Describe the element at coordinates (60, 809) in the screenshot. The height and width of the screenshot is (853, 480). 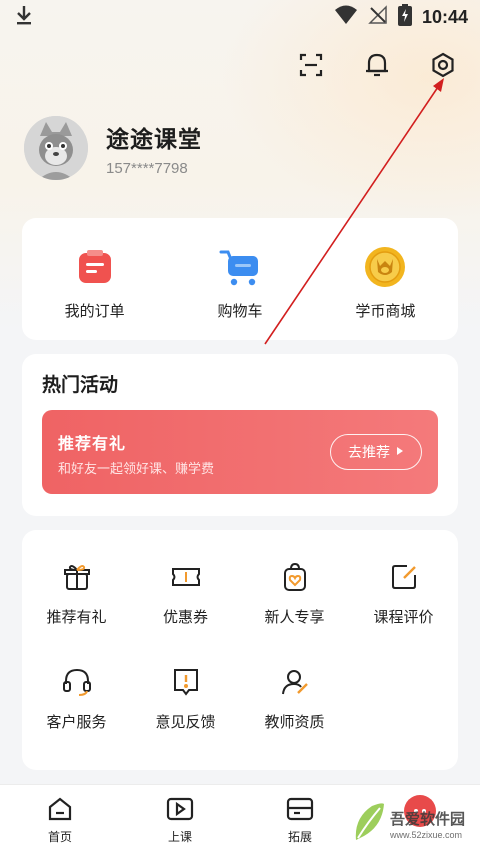
I see `home-icon` at that location.